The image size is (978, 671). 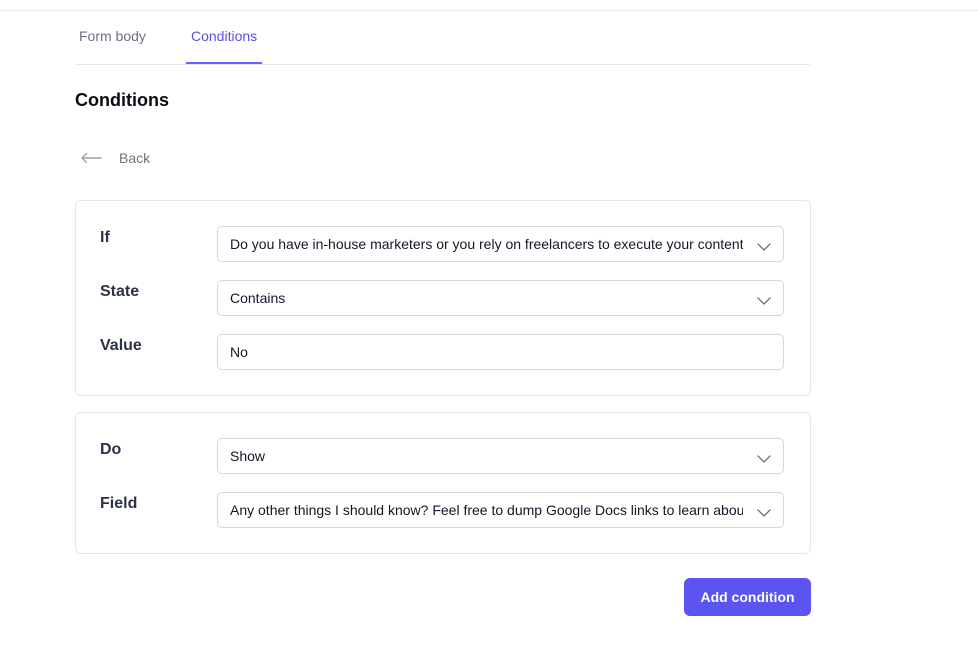 I want to click on tab-bar: Form body Conditions, so click(x=442, y=38).